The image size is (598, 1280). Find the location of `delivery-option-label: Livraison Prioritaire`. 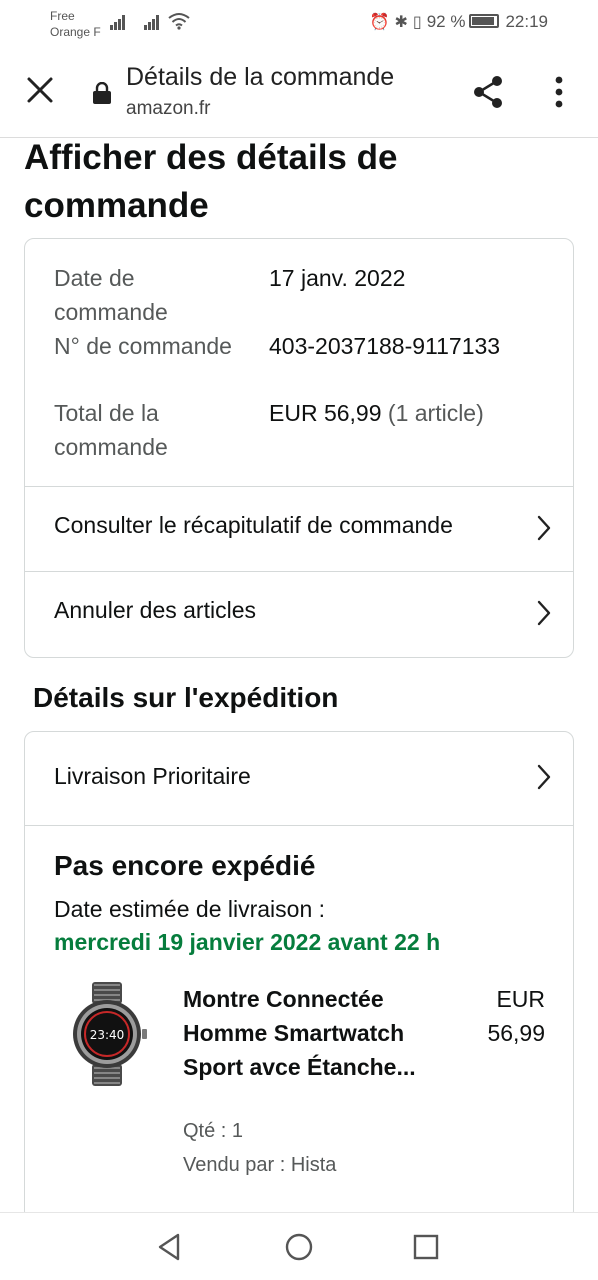

delivery-option-label: Livraison Prioritaire is located at coordinates (152, 776).